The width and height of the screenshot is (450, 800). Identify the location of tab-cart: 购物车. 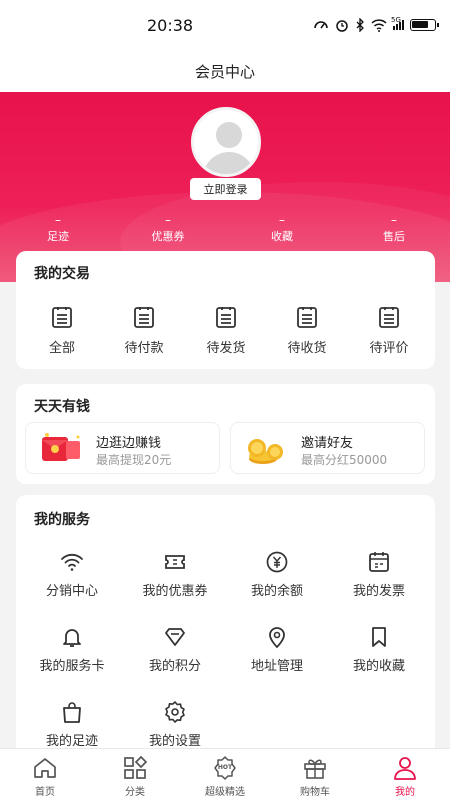
(315, 776).